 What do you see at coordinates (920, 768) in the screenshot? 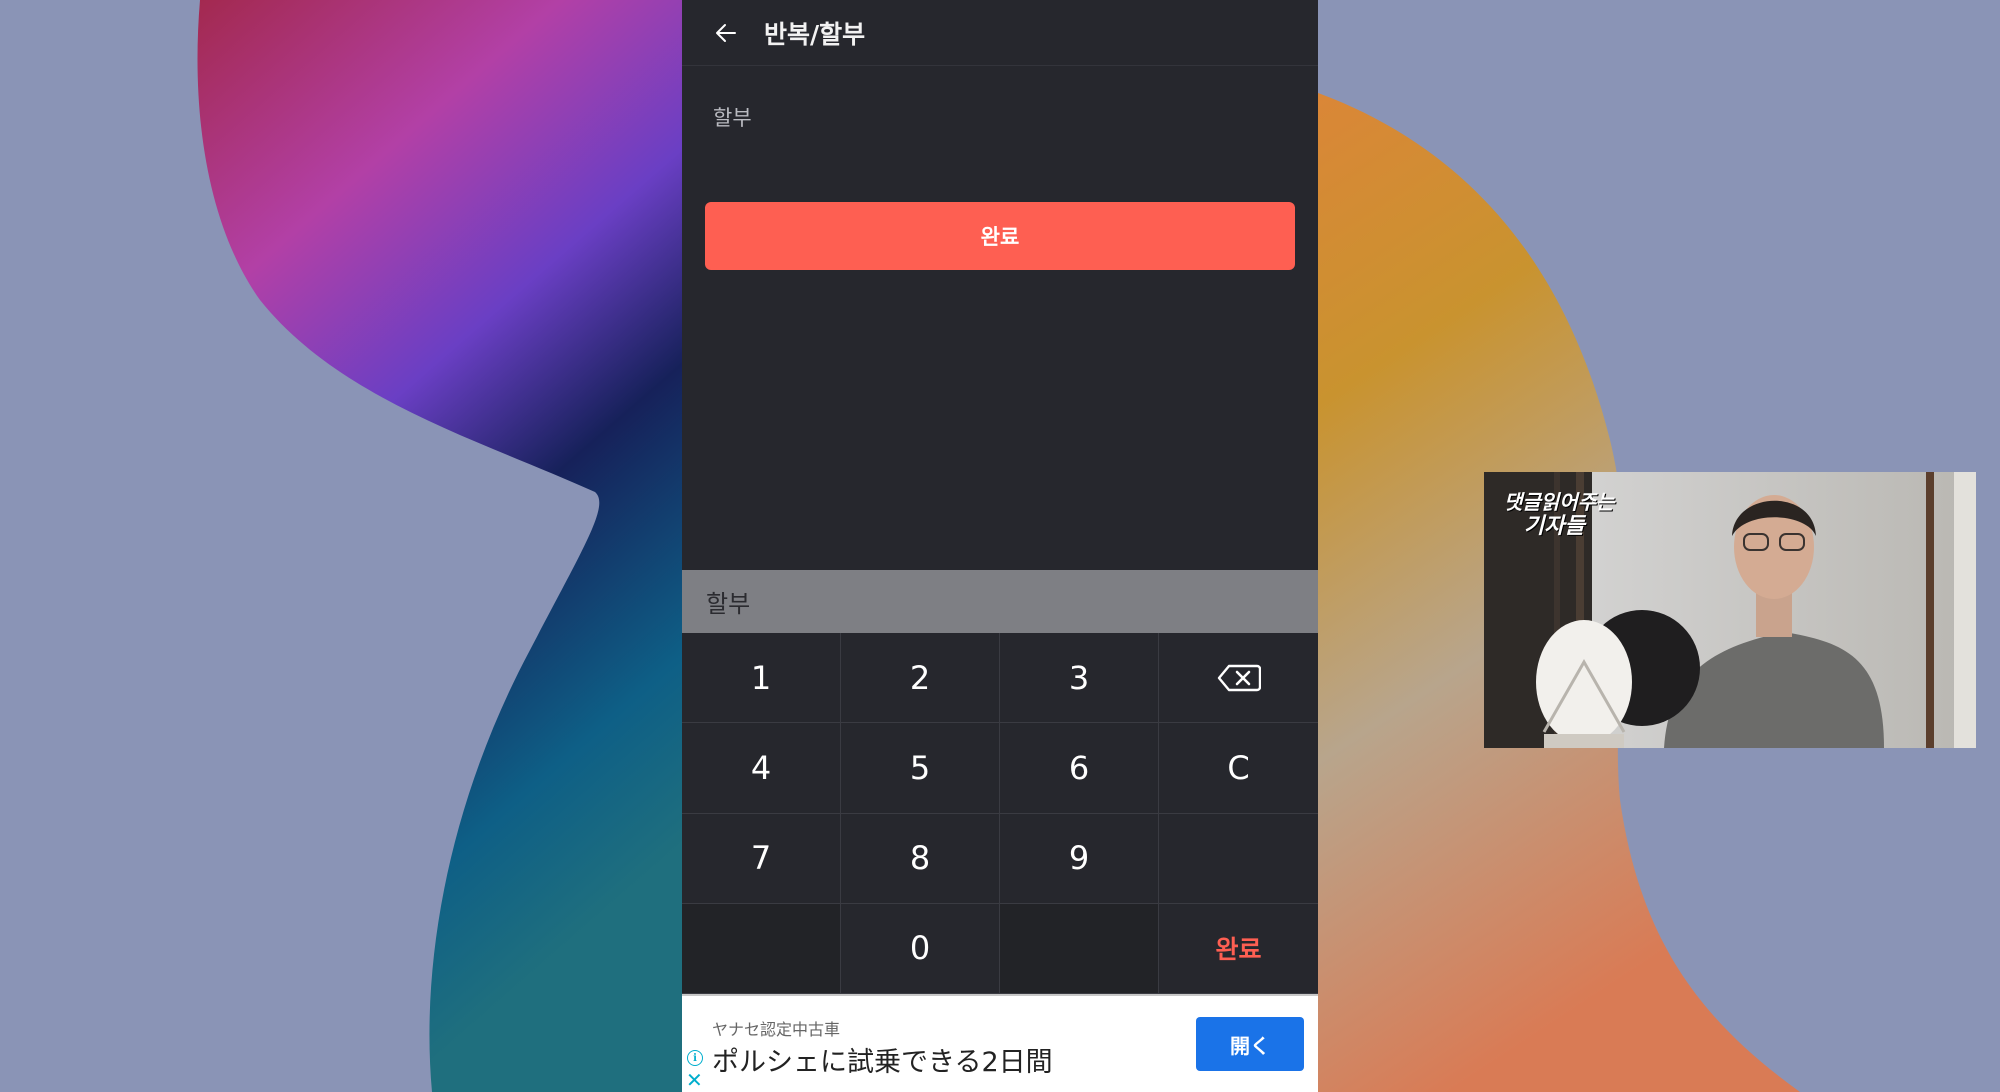
I see `key-5: 5` at bounding box center [920, 768].